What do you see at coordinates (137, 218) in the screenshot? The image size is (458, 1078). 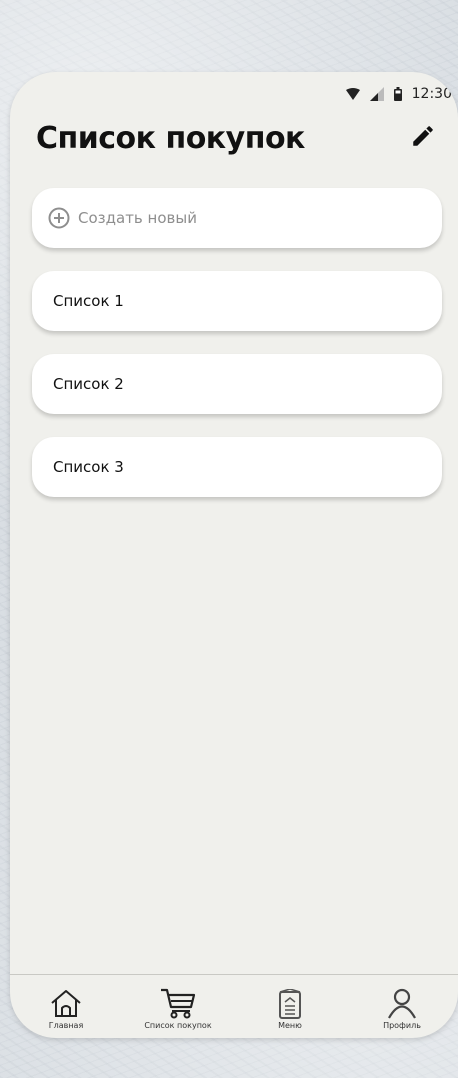 I see `create-new-label: Создать новый` at bounding box center [137, 218].